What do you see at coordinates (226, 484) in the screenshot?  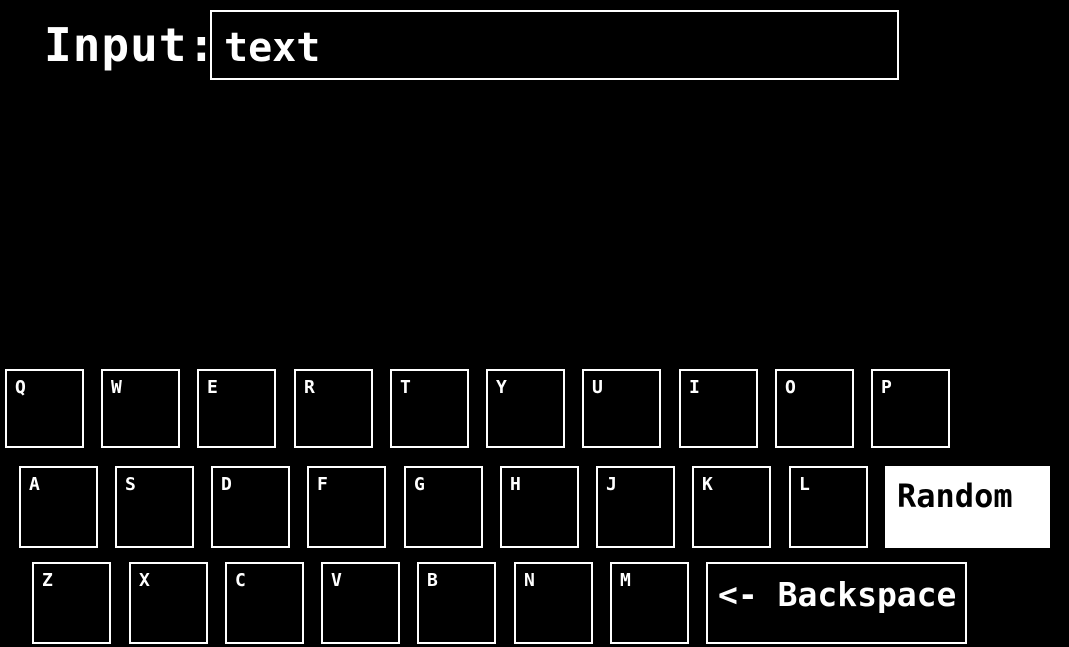 I see `key-label: D` at bounding box center [226, 484].